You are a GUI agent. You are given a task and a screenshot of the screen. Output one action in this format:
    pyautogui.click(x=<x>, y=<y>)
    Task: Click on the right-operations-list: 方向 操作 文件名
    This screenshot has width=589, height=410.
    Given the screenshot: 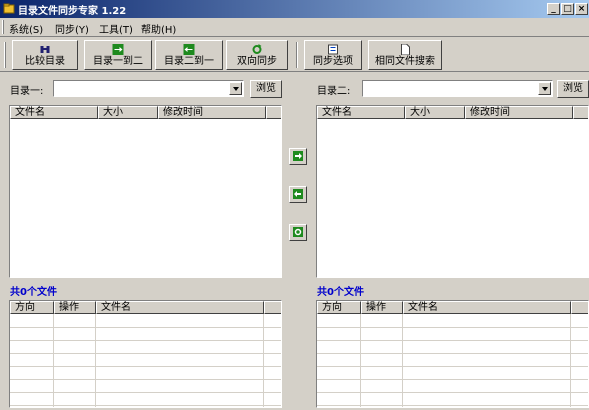 What is the action you would take?
    pyautogui.click(x=452, y=354)
    